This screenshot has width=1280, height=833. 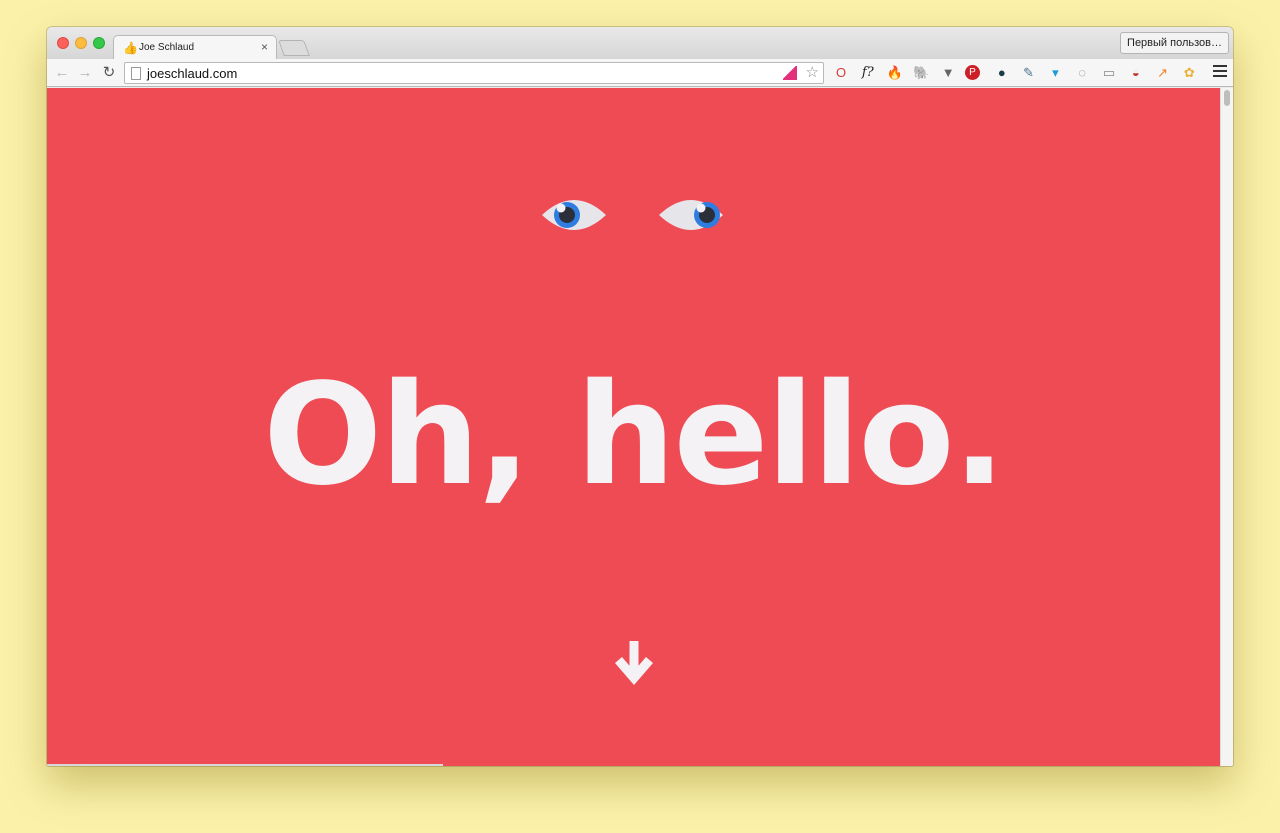 What do you see at coordinates (63, 43) in the screenshot?
I see `window-close-button` at bounding box center [63, 43].